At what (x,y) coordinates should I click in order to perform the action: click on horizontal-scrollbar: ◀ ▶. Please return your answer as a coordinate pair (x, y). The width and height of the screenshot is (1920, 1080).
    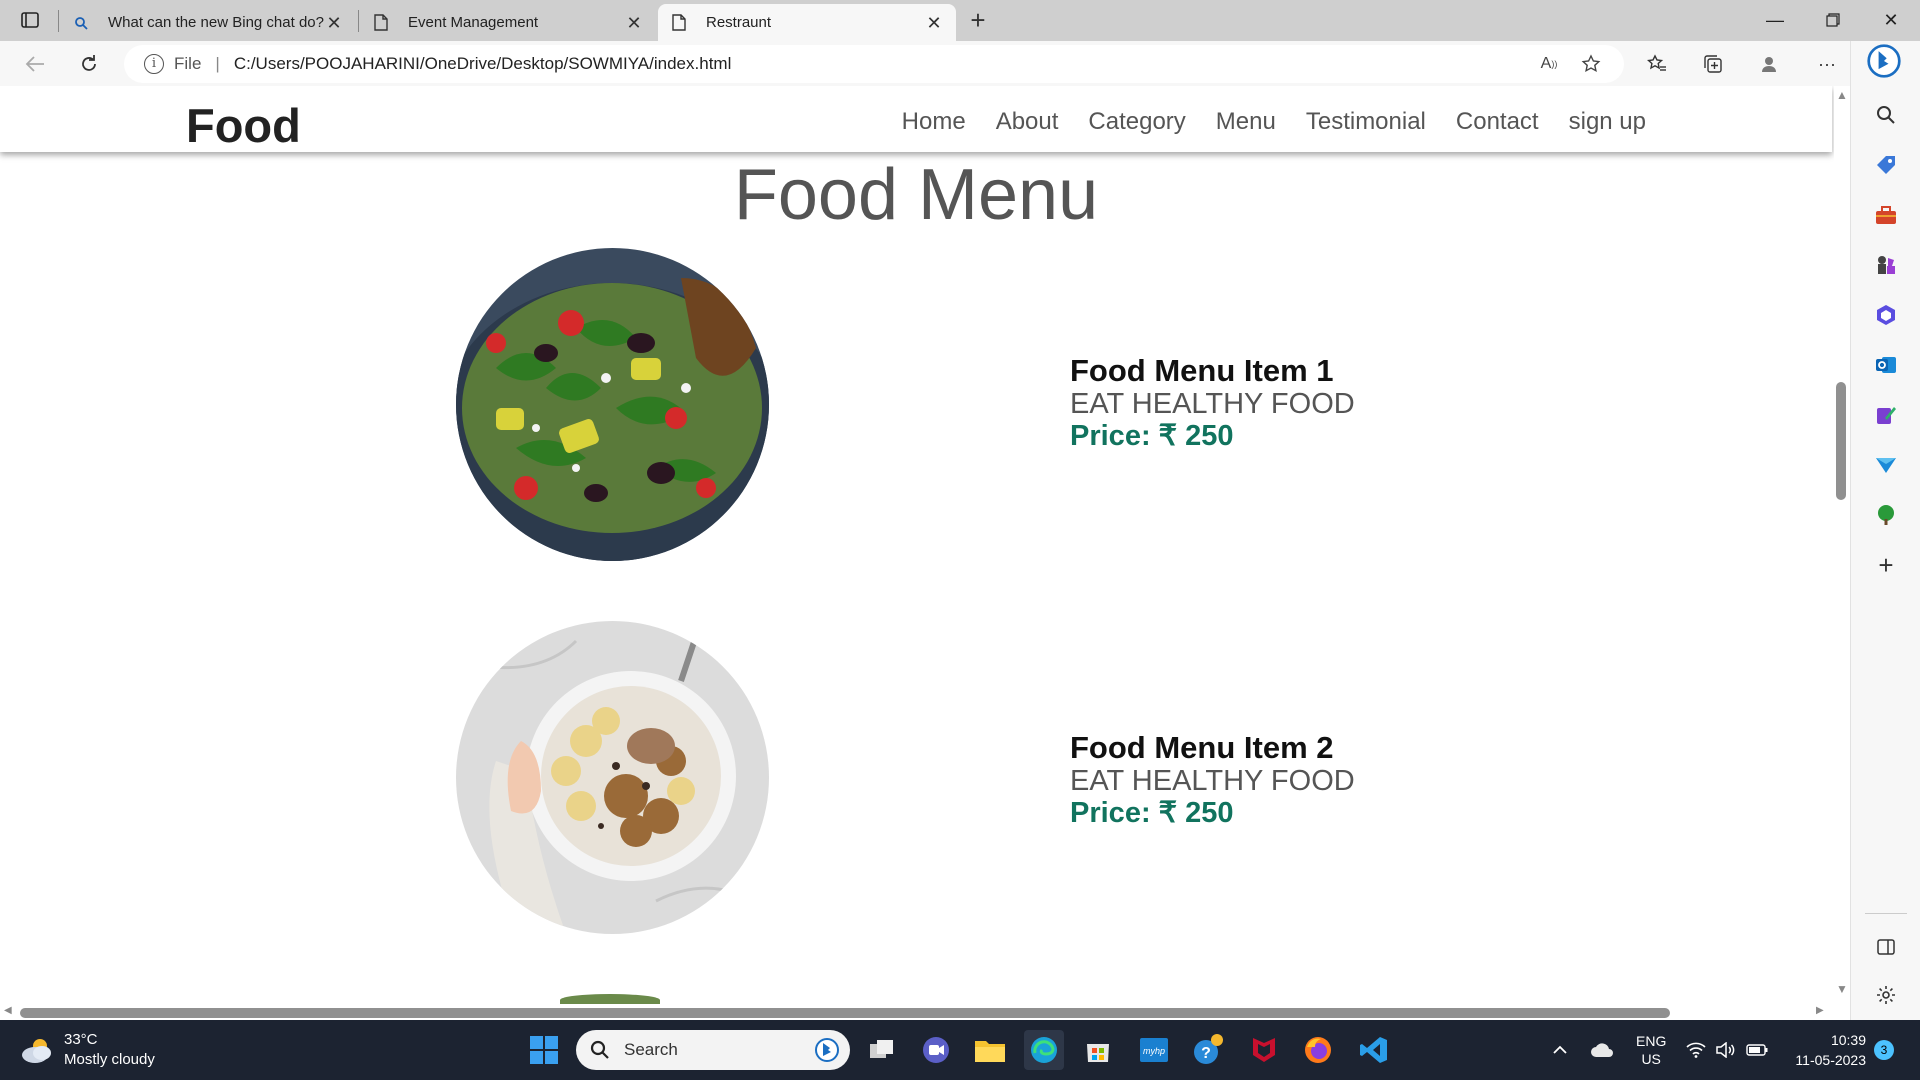
    Looking at the image, I should click on (917, 1012).